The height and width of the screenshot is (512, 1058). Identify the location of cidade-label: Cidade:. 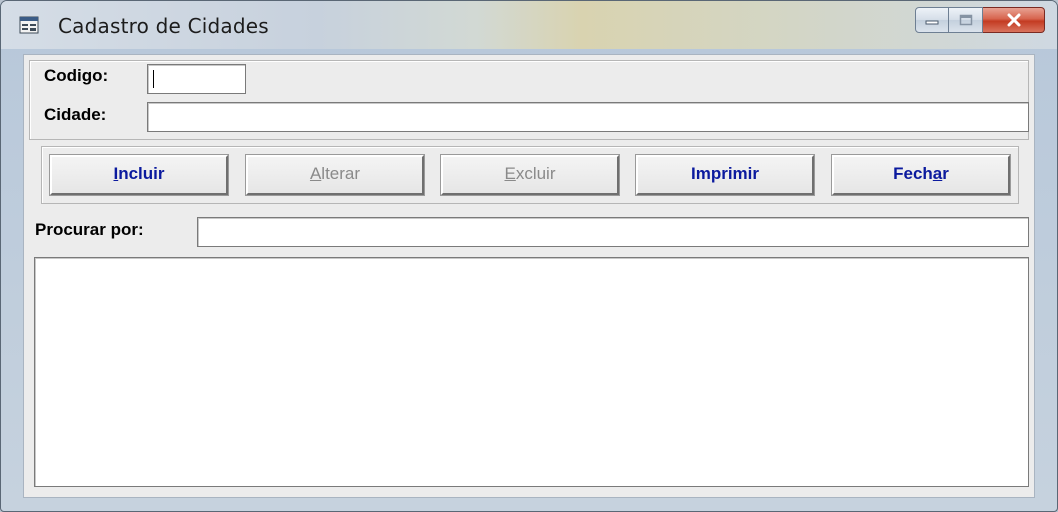
(75, 114).